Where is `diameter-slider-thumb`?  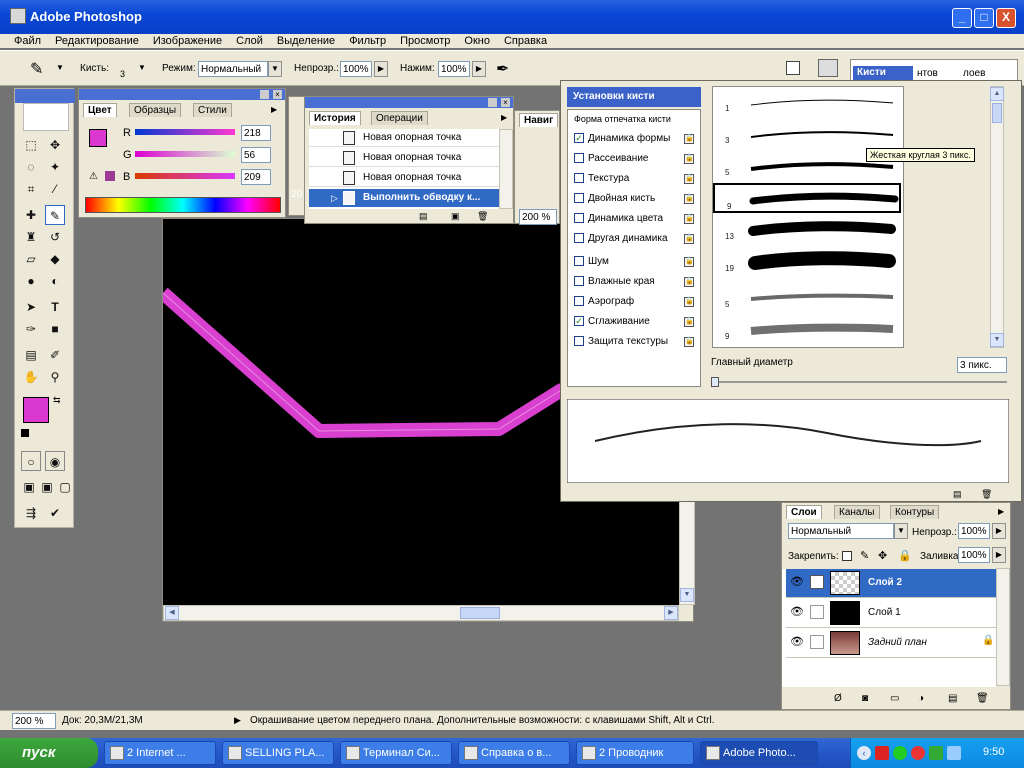
diameter-slider-thumb is located at coordinates (715, 382).